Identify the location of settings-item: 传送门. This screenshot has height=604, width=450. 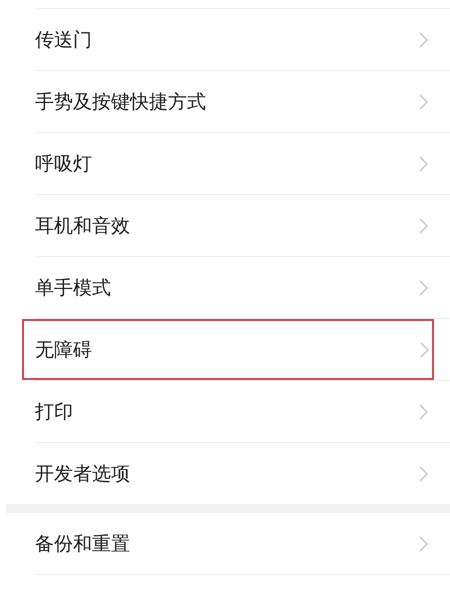
(242, 39).